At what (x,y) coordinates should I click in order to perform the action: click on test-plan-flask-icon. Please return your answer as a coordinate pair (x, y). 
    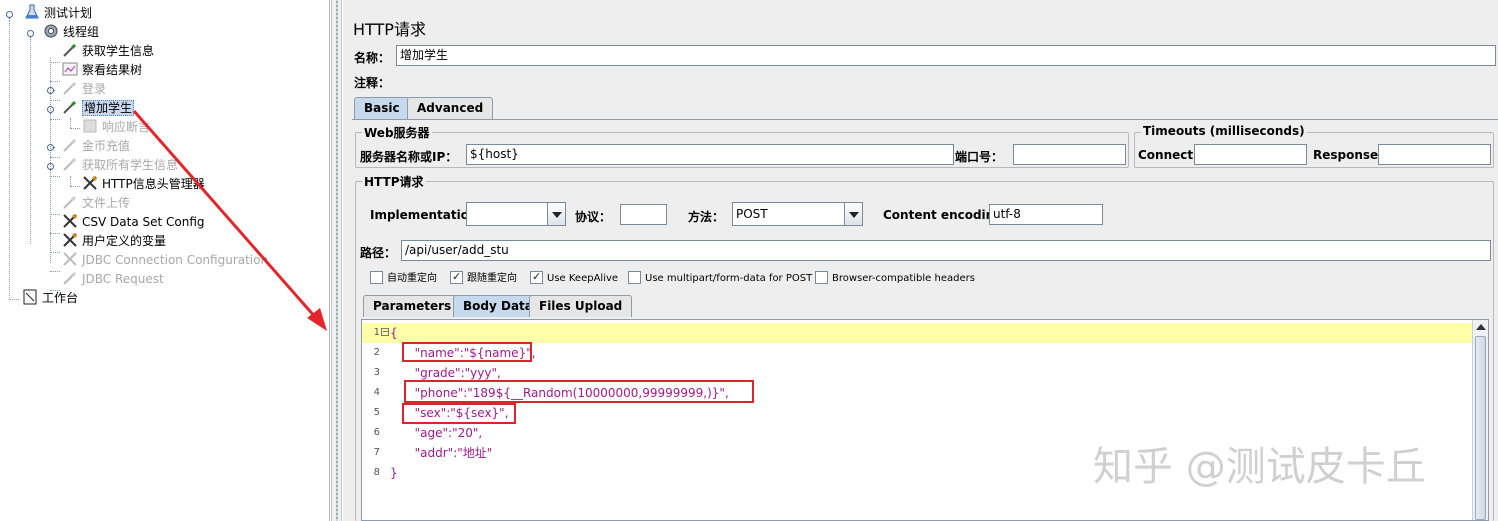
    Looking at the image, I should click on (32, 11).